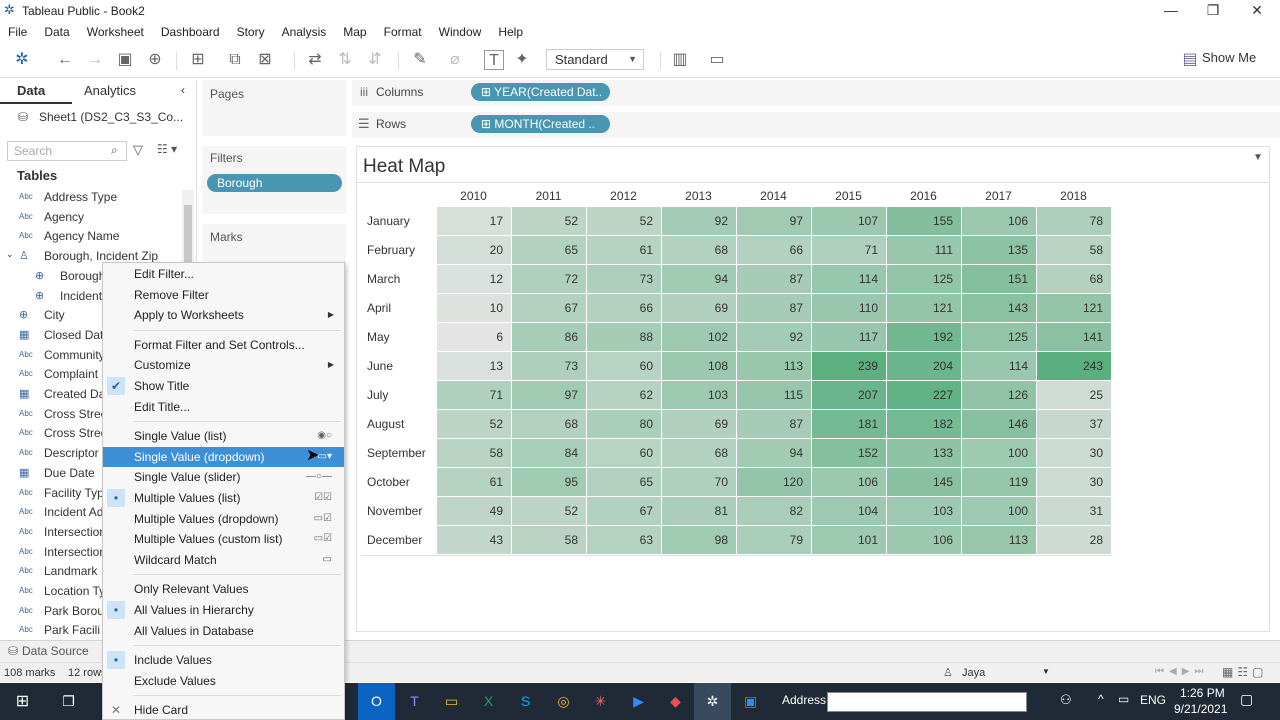 This screenshot has width=1280, height=720. What do you see at coordinates (474, 453) in the screenshot?
I see `heatmap-cell: 58` at bounding box center [474, 453].